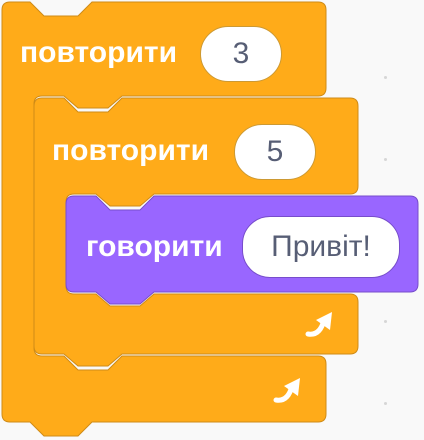  I want to click on say-text-input: Привіт!, so click(321, 247).